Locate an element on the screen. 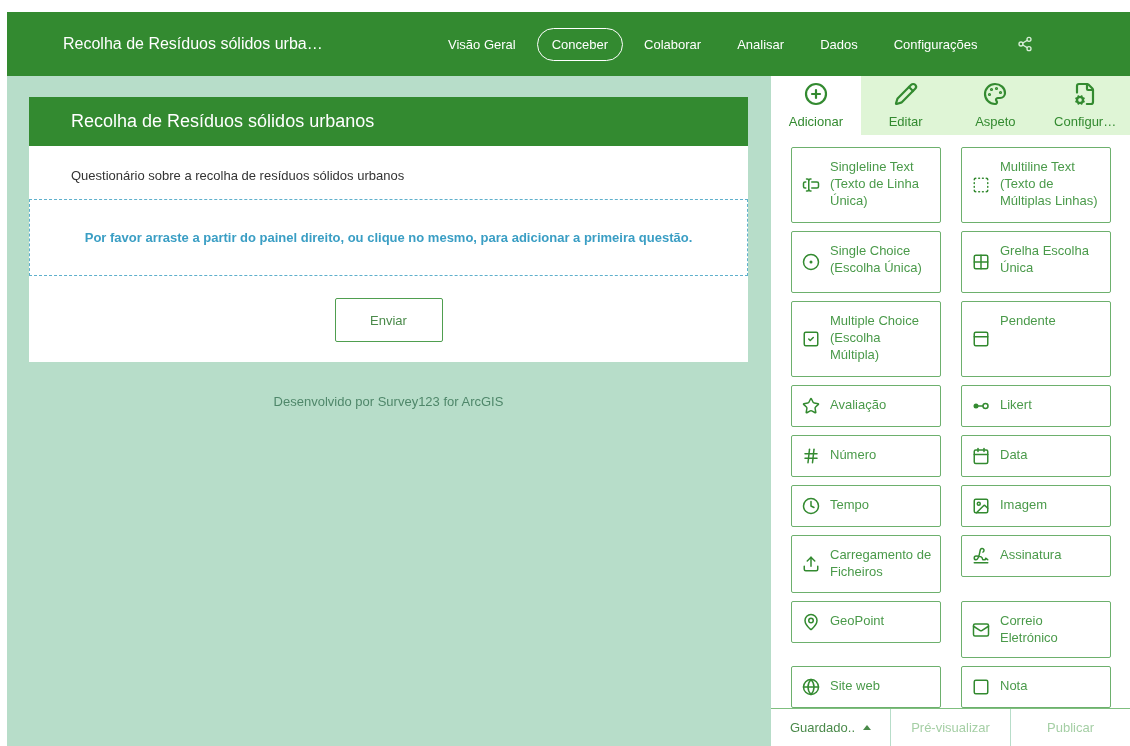 Image resolution: width=1130 pixels, height=746 pixels. question-type-item: Avaliação is located at coordinates (866, 405).